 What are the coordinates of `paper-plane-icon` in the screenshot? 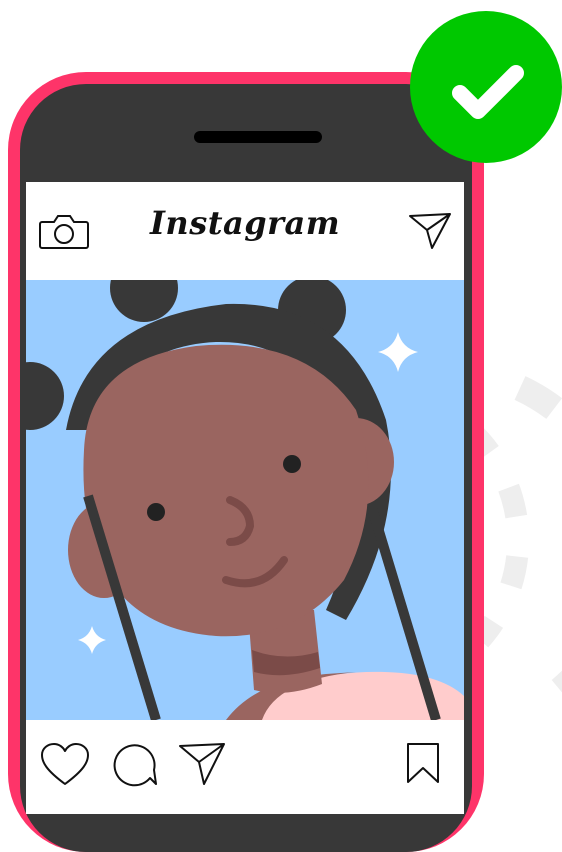 It's located at (430, 231).